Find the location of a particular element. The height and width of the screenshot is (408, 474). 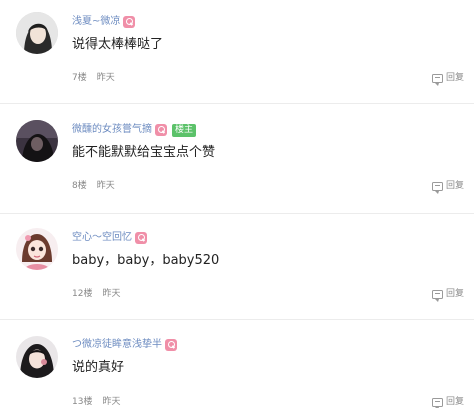

comment-text: baby，baby，baby520 is located at coordinates (146, 260).